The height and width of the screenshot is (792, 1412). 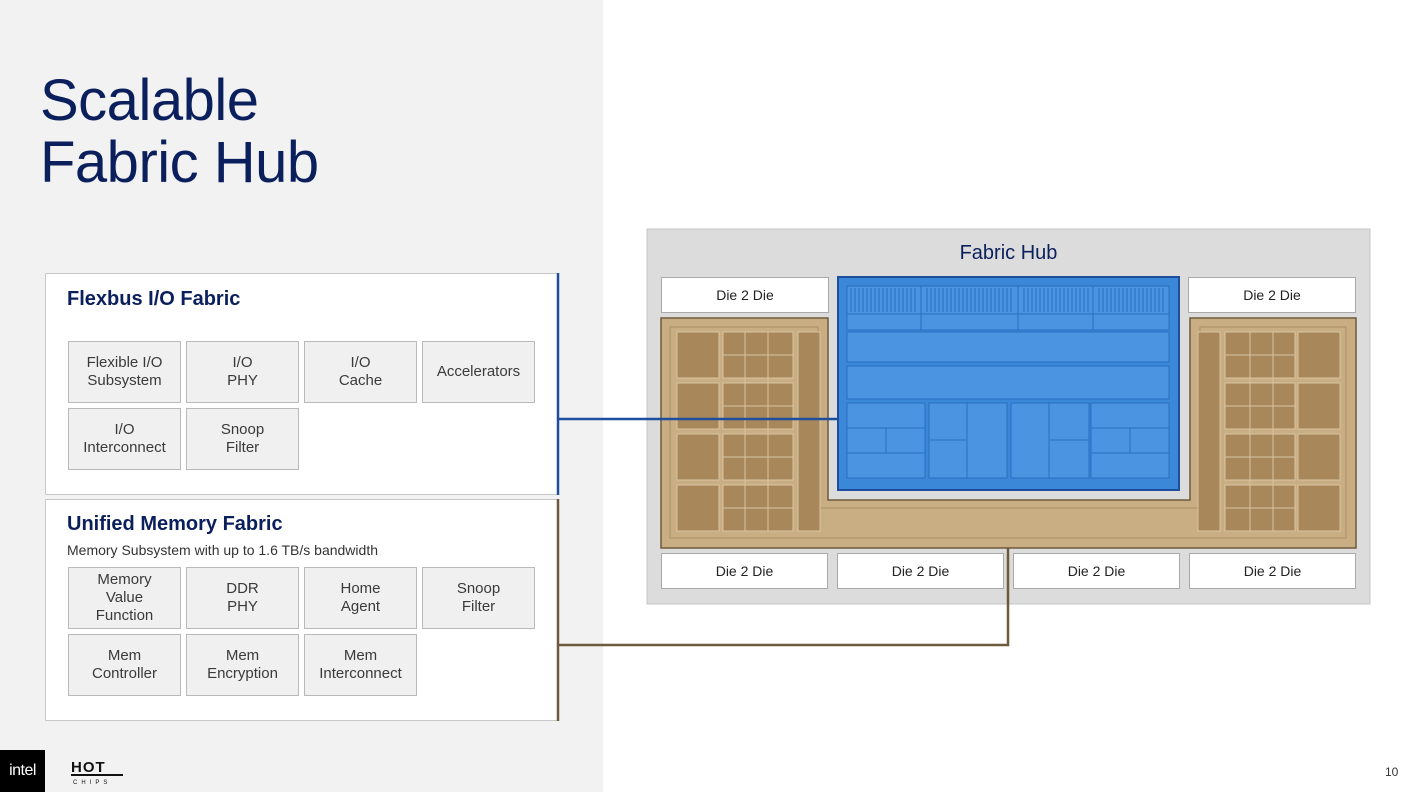 I want to click on blue-block-detail, so click(x=1008, y=382).